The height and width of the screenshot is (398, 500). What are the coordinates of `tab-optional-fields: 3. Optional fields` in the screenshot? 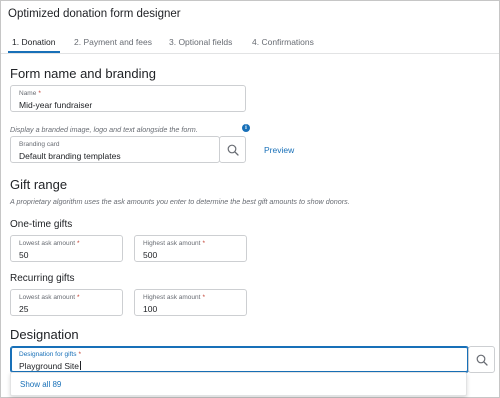 It's located at (200, 42).